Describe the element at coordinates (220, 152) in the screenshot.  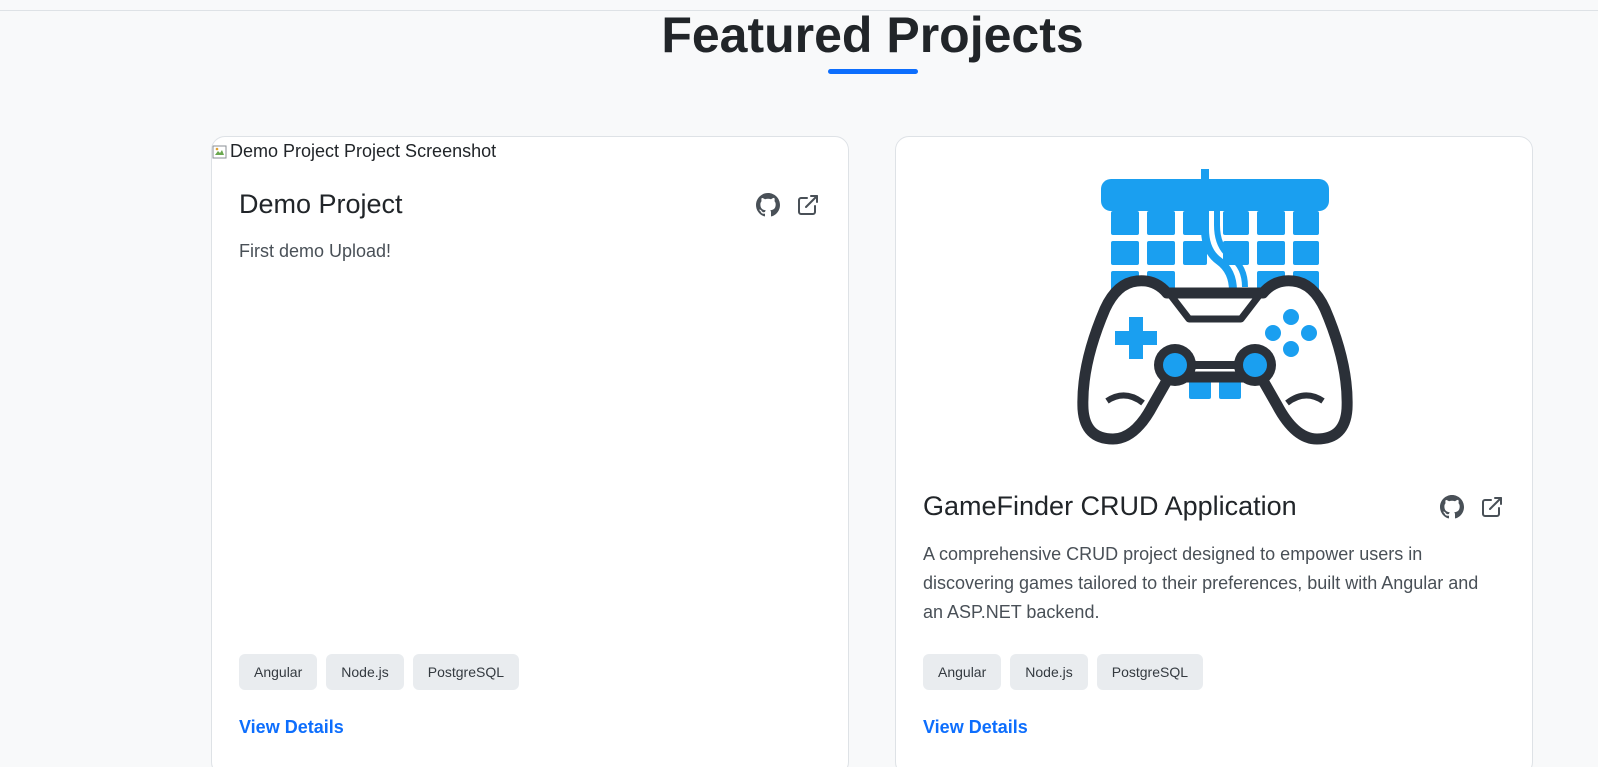
I see `broken-image-icon` at that location.